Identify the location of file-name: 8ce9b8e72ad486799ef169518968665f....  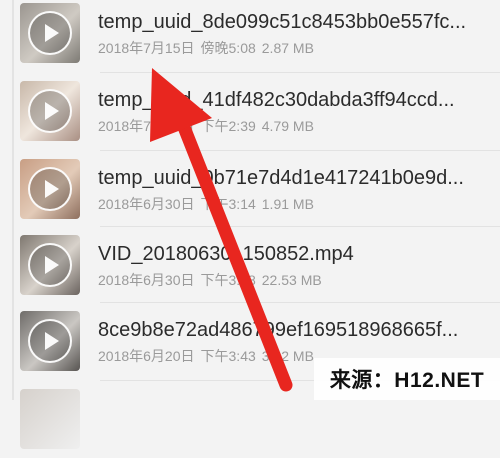
(278, 330).